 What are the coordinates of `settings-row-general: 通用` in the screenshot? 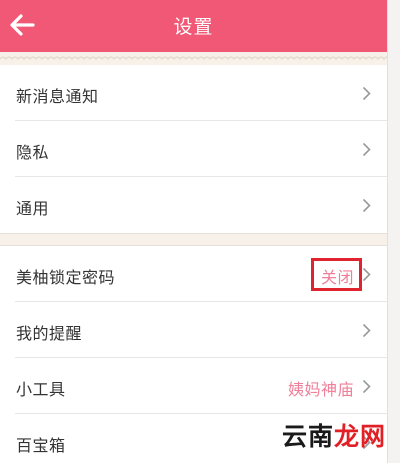 It's located at (193, 205).